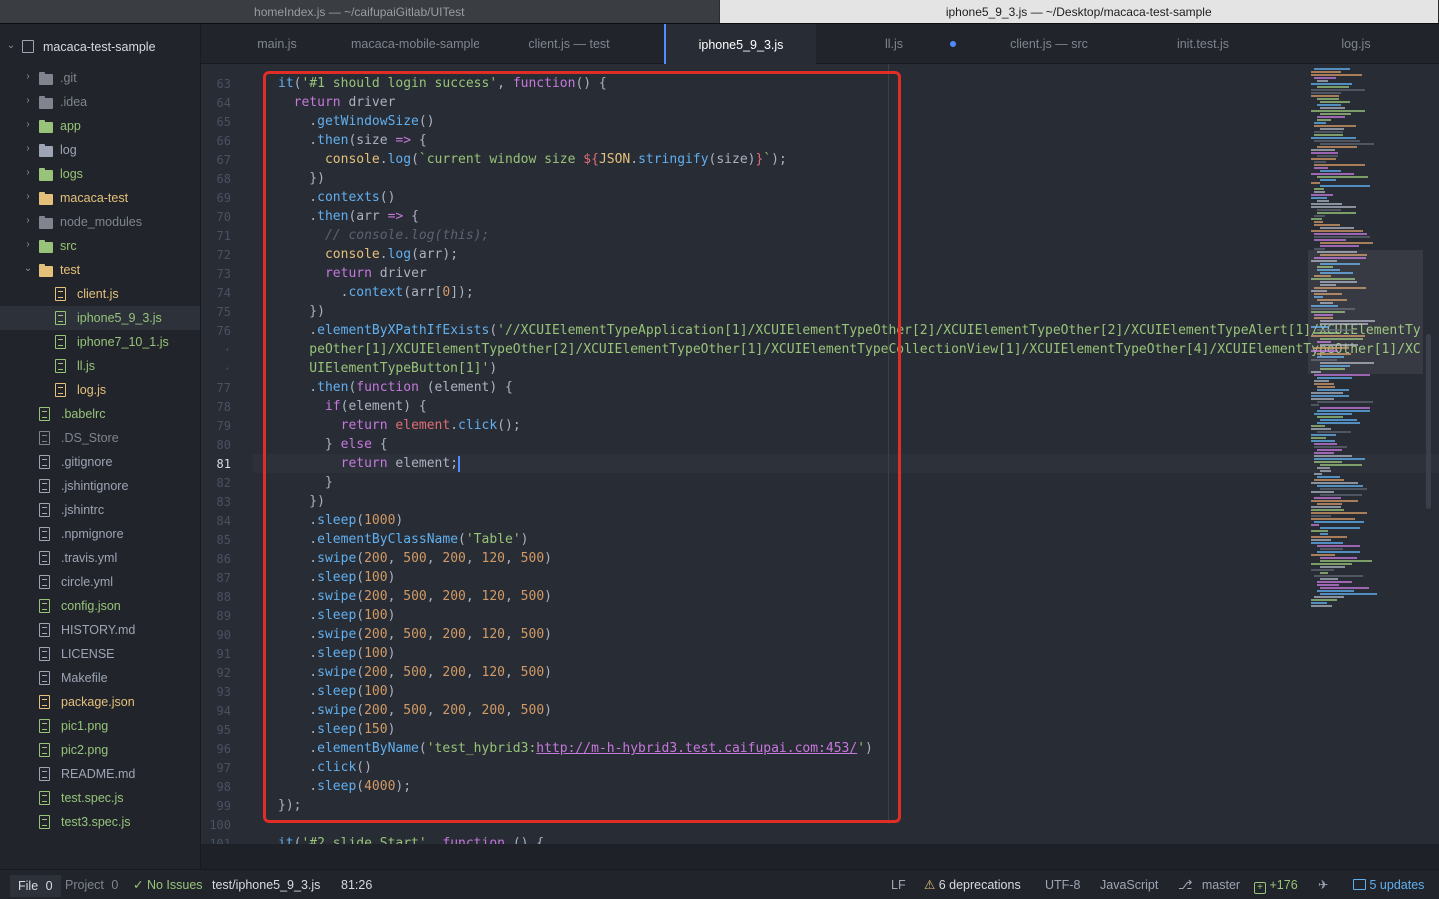 The image size is (1439, 899). I want to click on cursor-position: 81:26, so click(356, 884).